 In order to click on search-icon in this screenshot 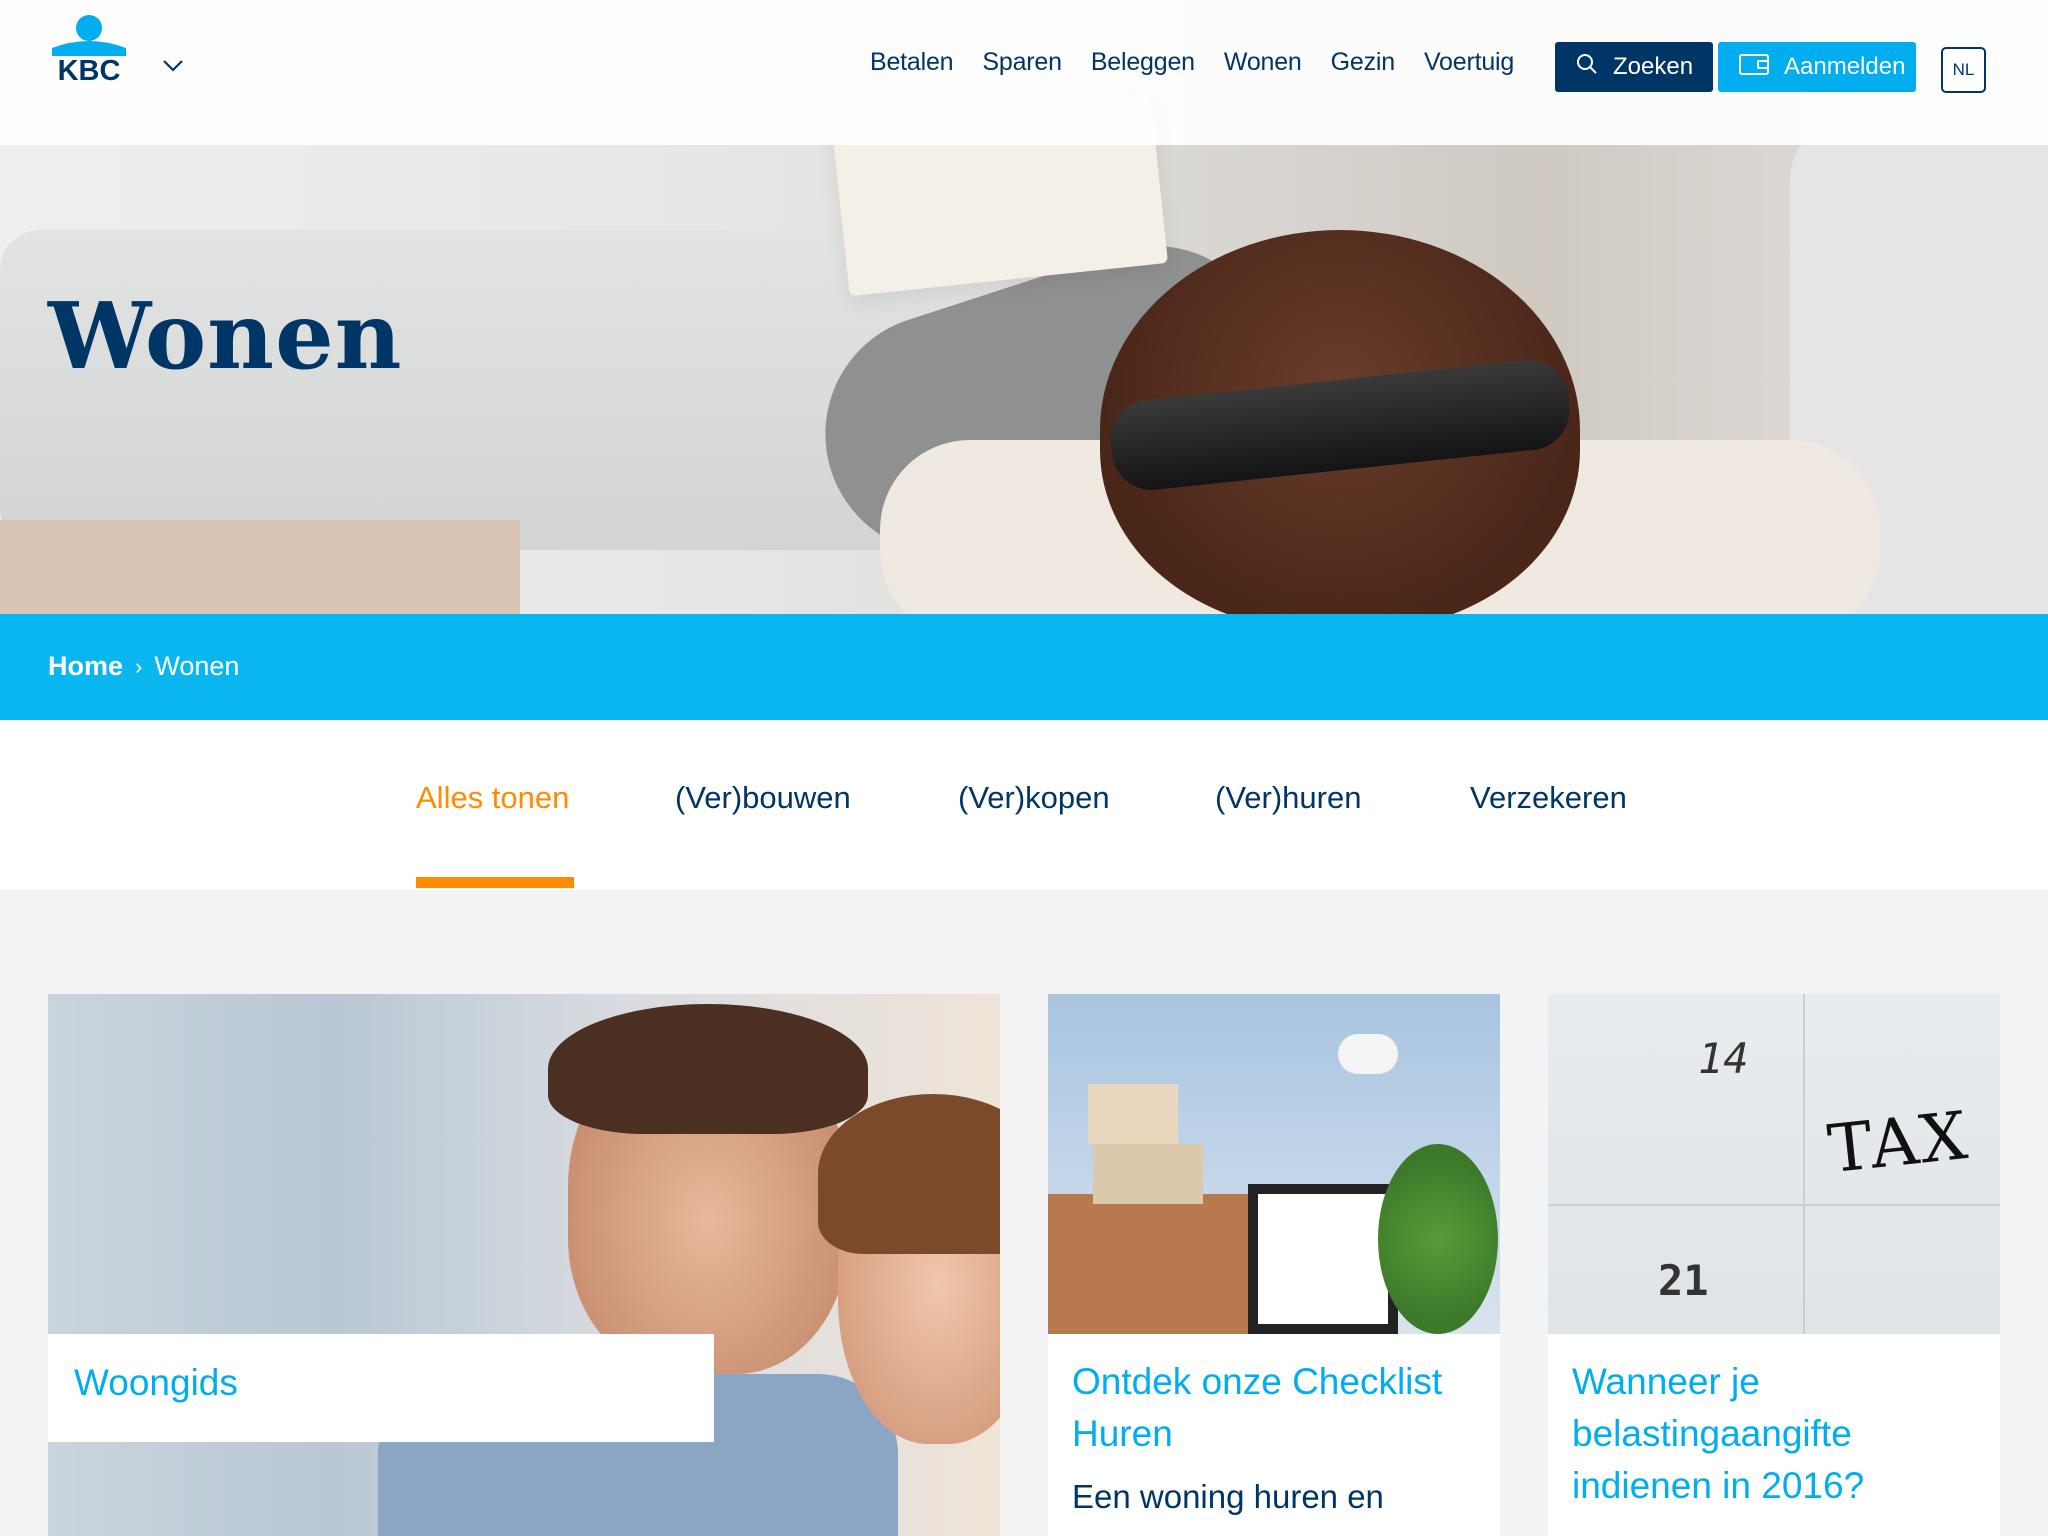, I will do `click(1587, 67)`.